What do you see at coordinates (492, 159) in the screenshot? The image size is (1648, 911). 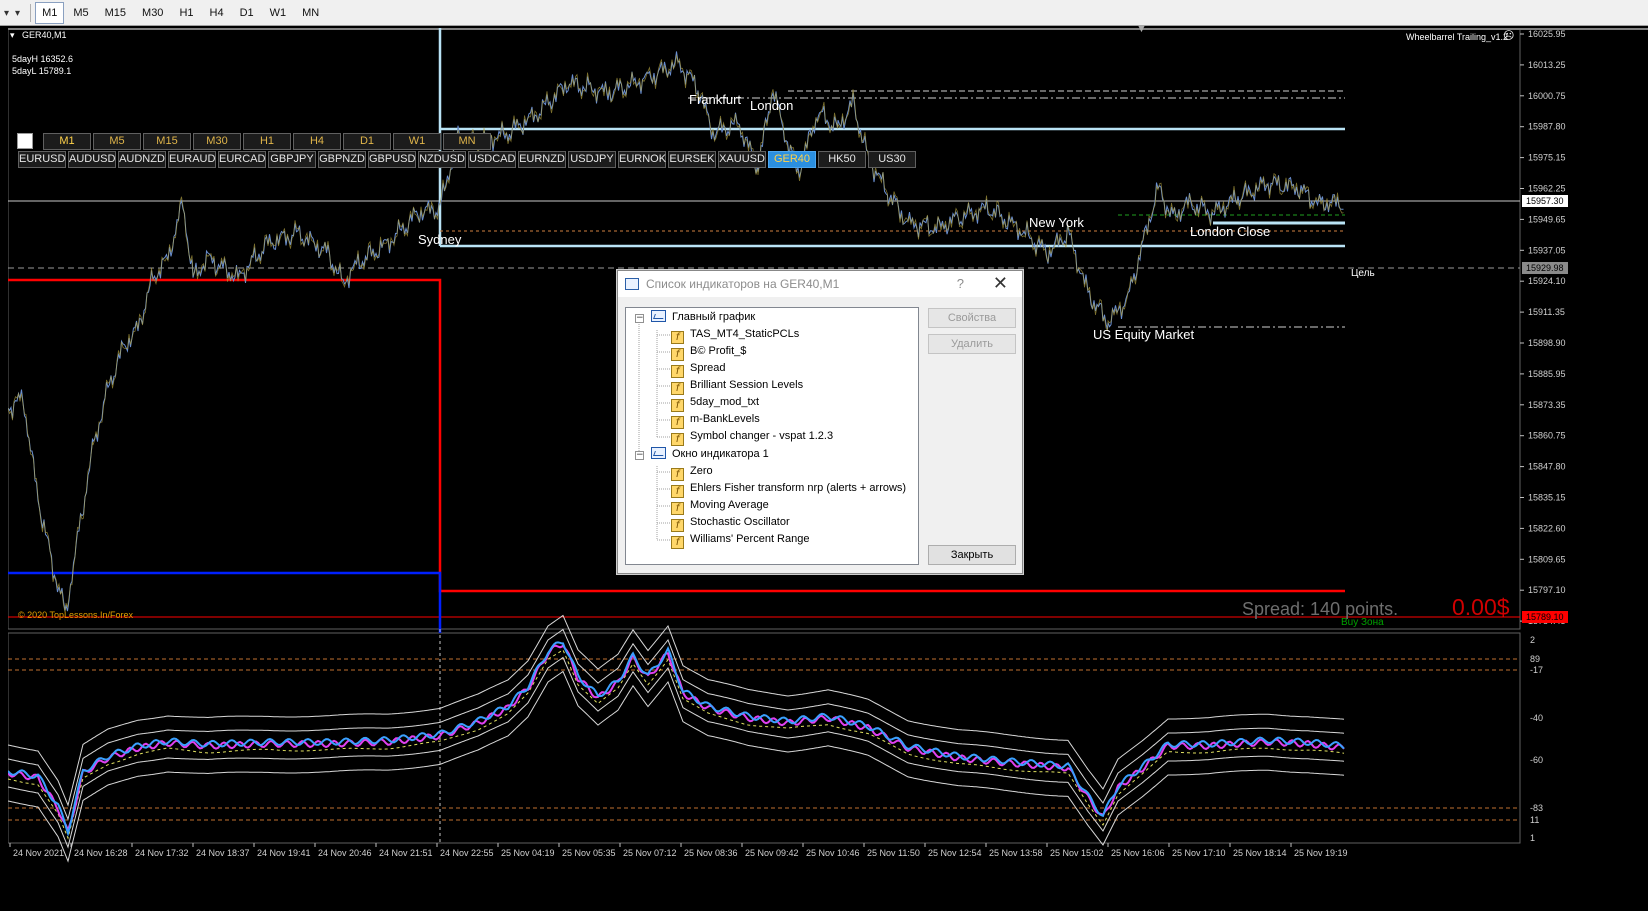 I see `sc-symbol-usdcad: USDCAD` at bounding box center [492, 159].